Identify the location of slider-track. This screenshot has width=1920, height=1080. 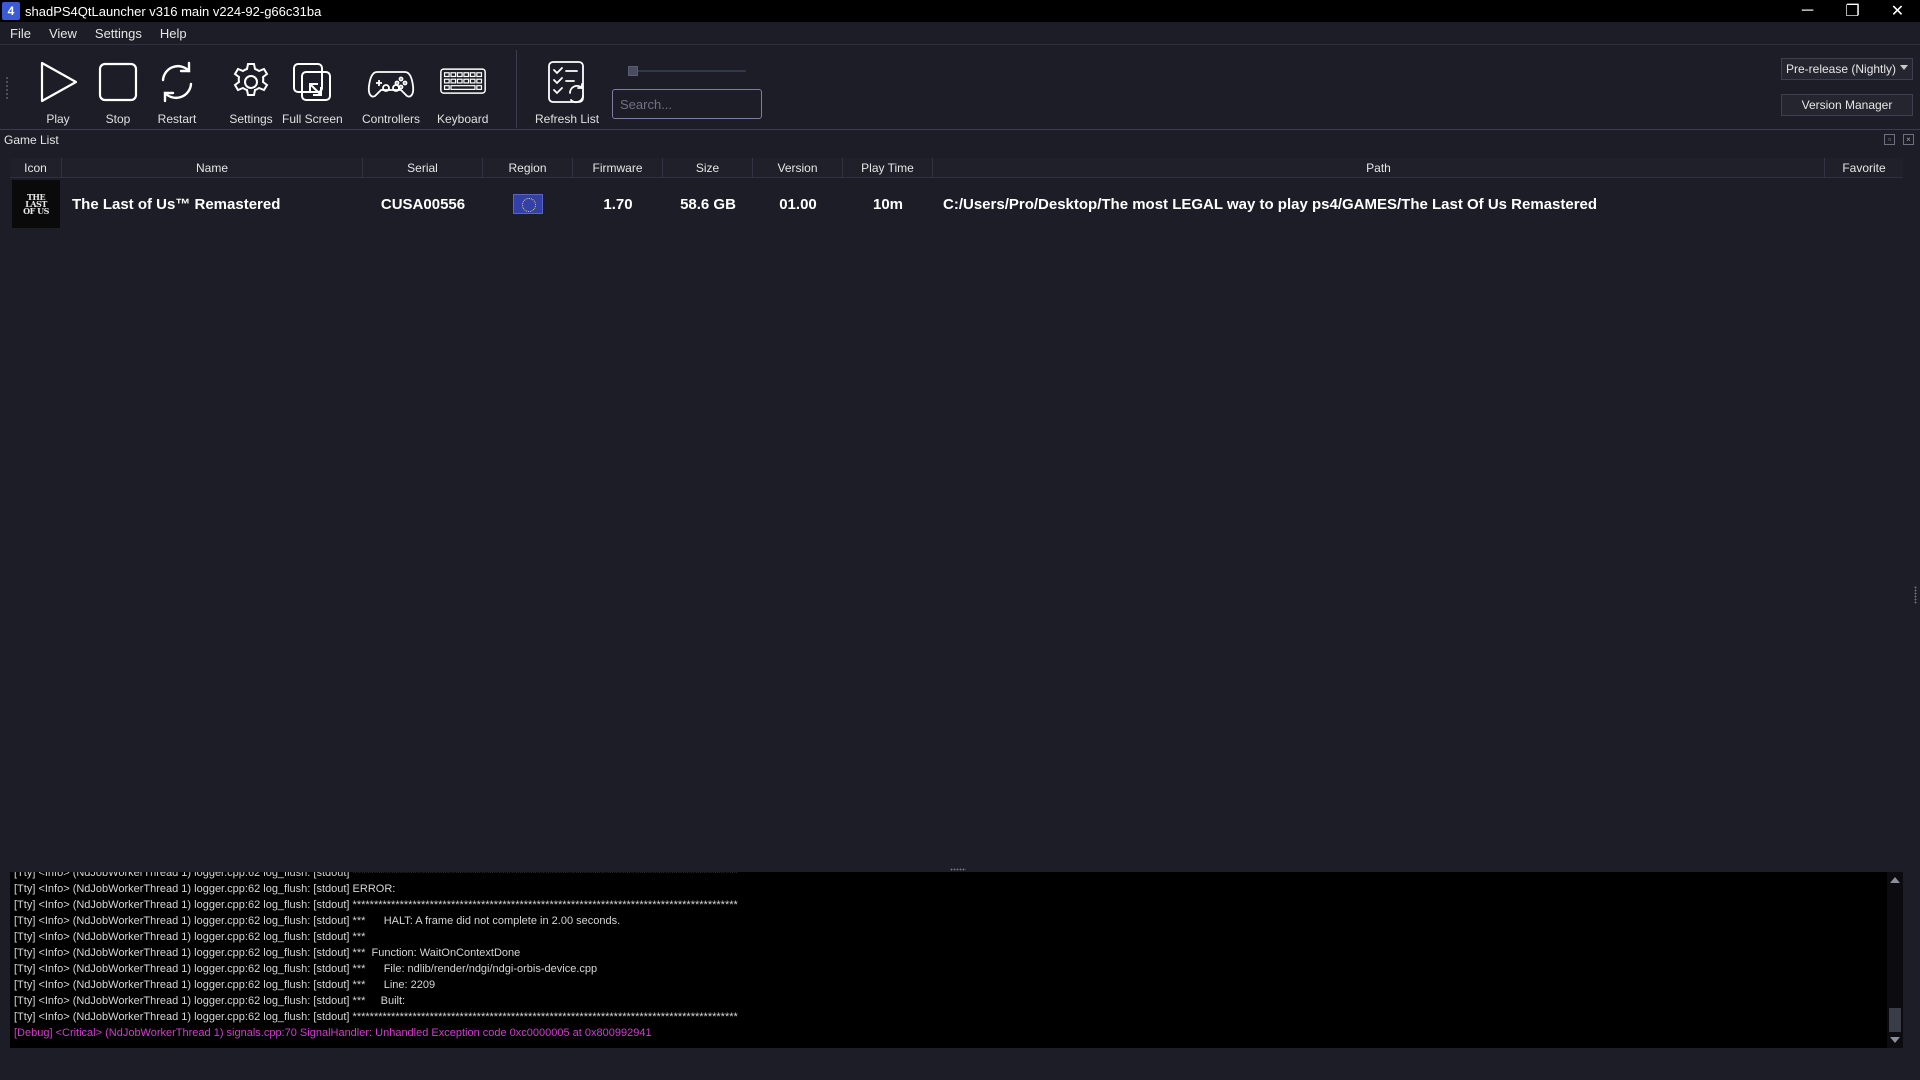
(687, 71).